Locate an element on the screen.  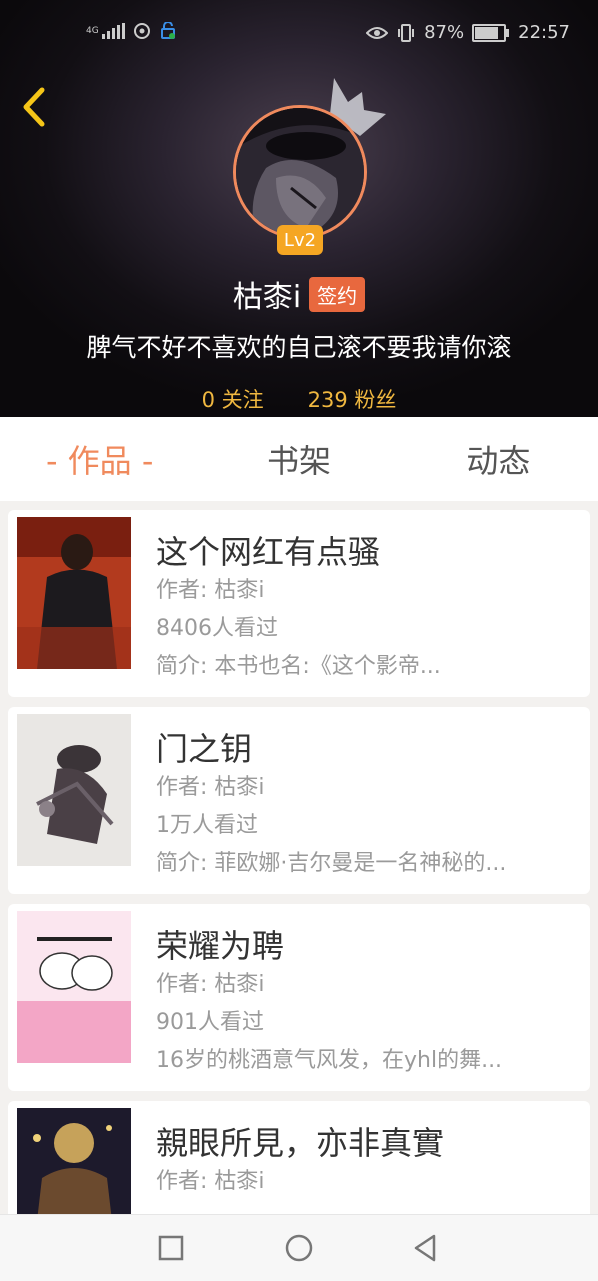
chevron-left-icon is located at coordinates (34, 107).